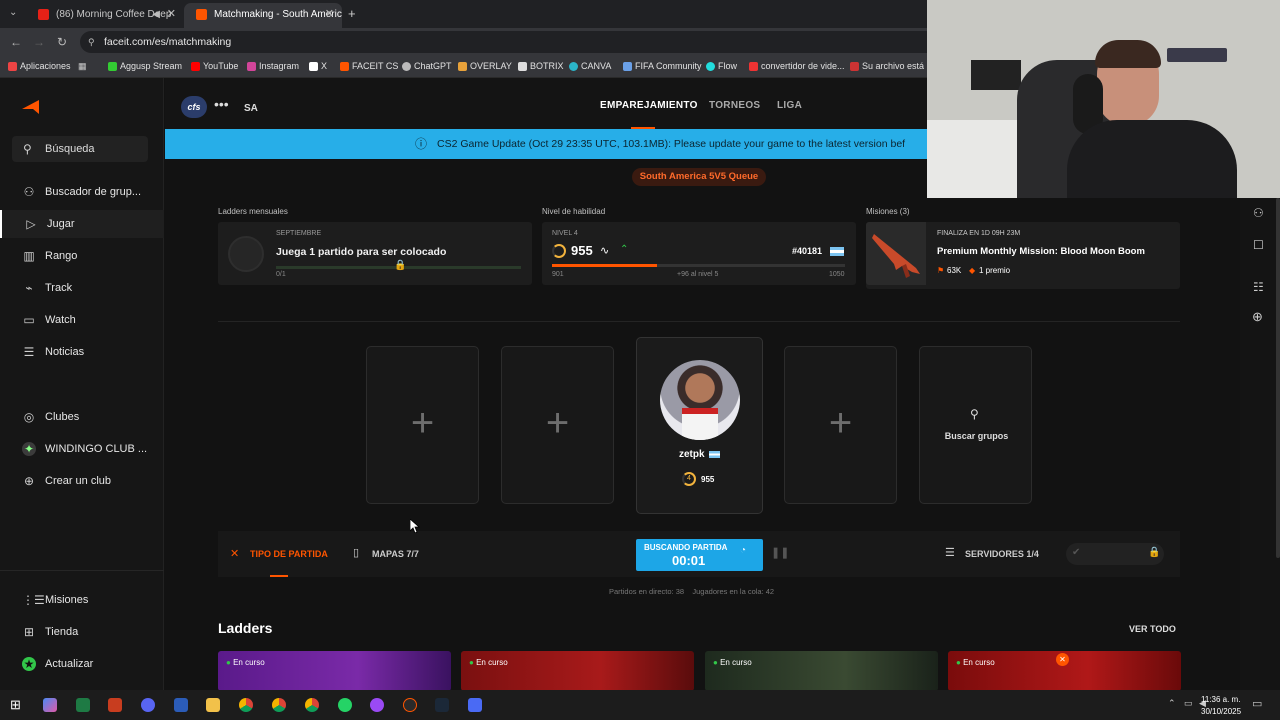 The width and height of the screenshot is (1280, 720). I want to click on network-icon: ▭, so click(1188, 703).